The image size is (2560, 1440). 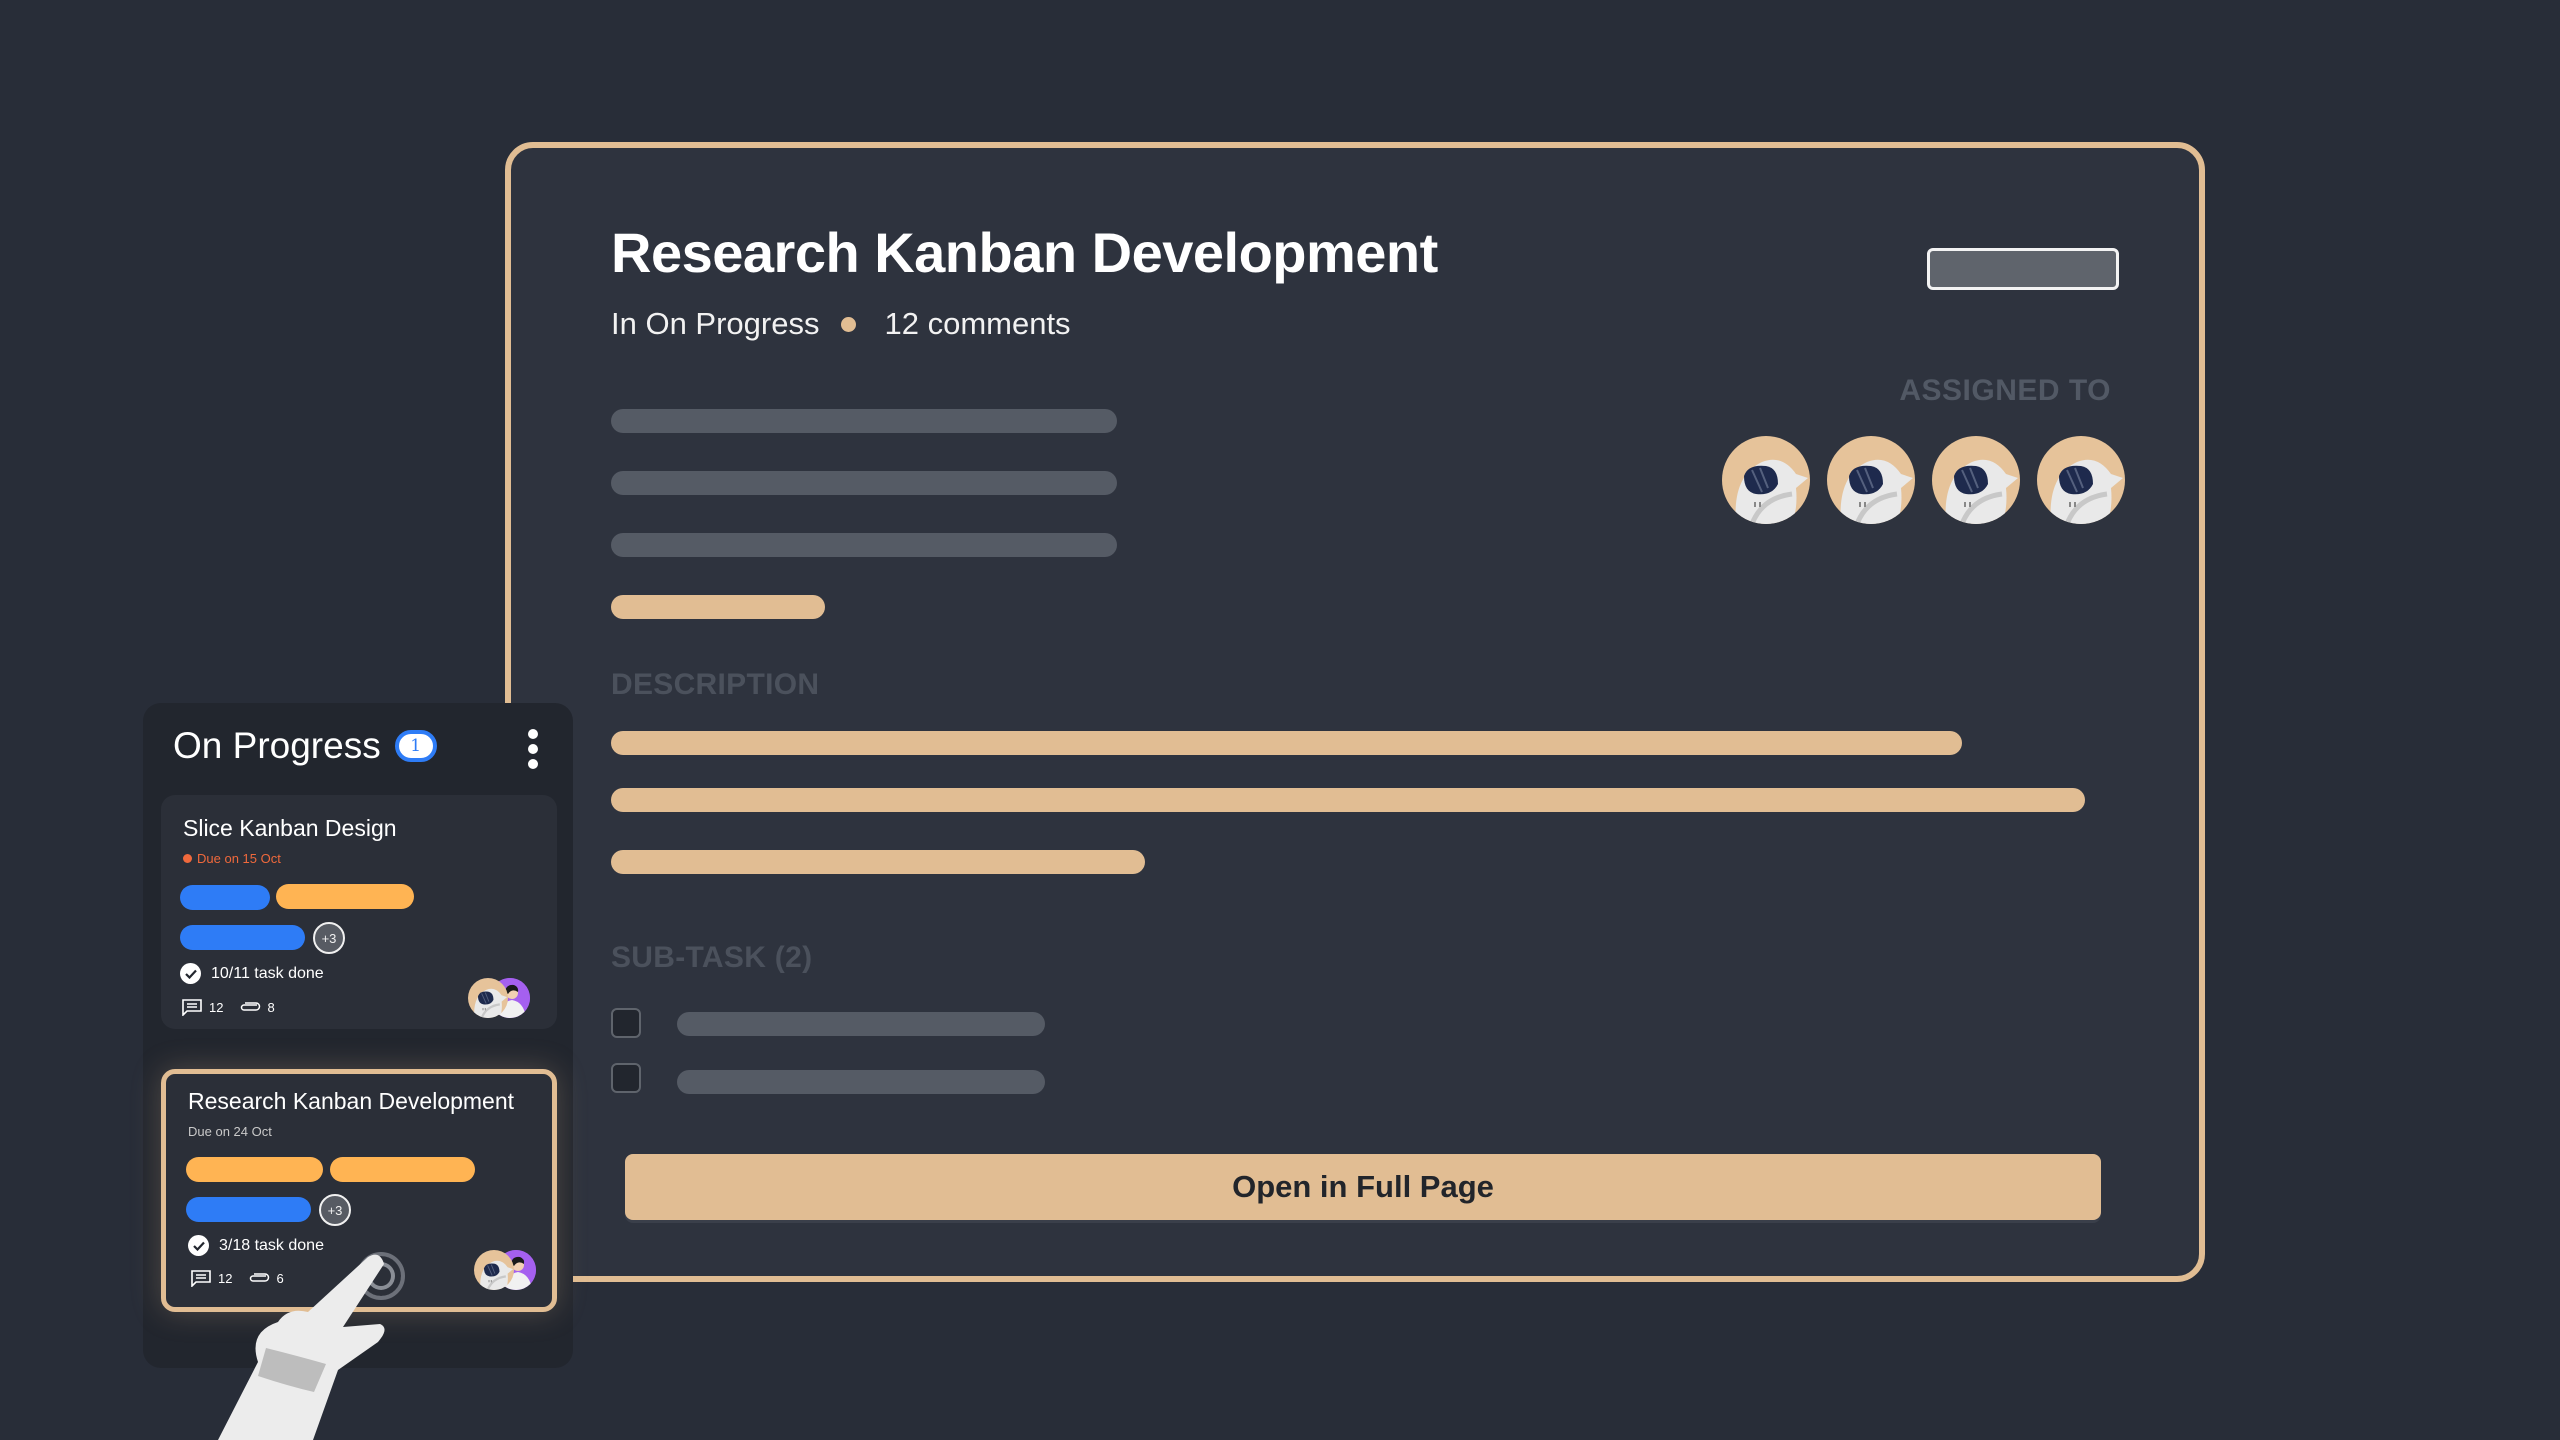 I want to click on column-header: On Progress 1, so click(x=305, y=746).